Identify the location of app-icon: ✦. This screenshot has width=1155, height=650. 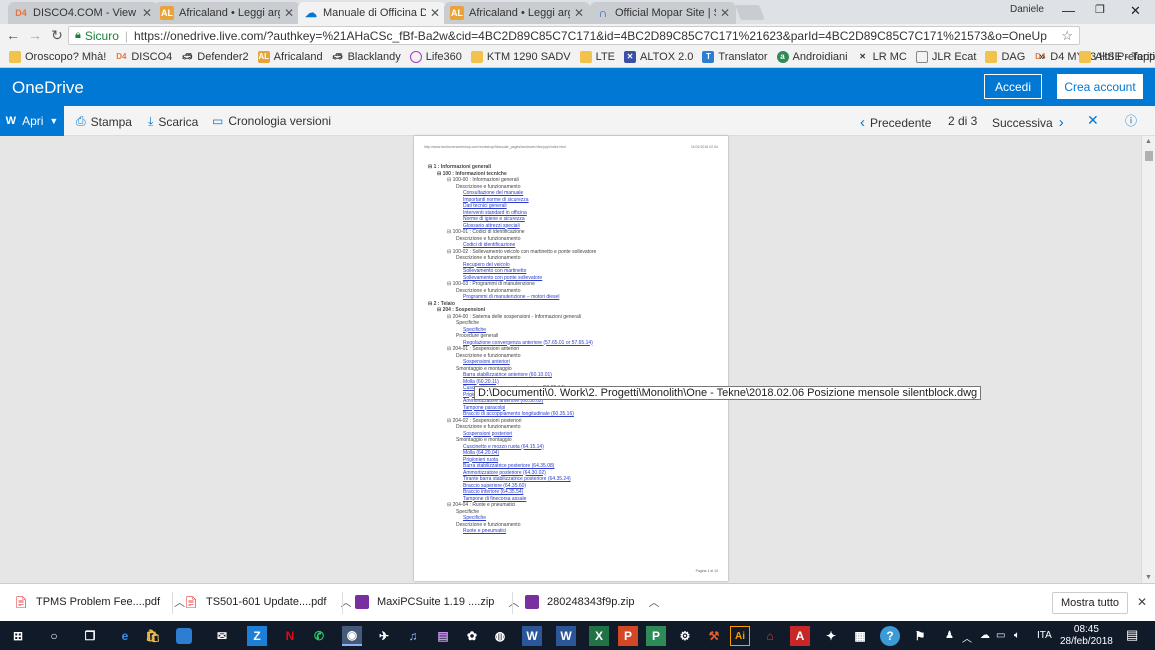
(831, 636).